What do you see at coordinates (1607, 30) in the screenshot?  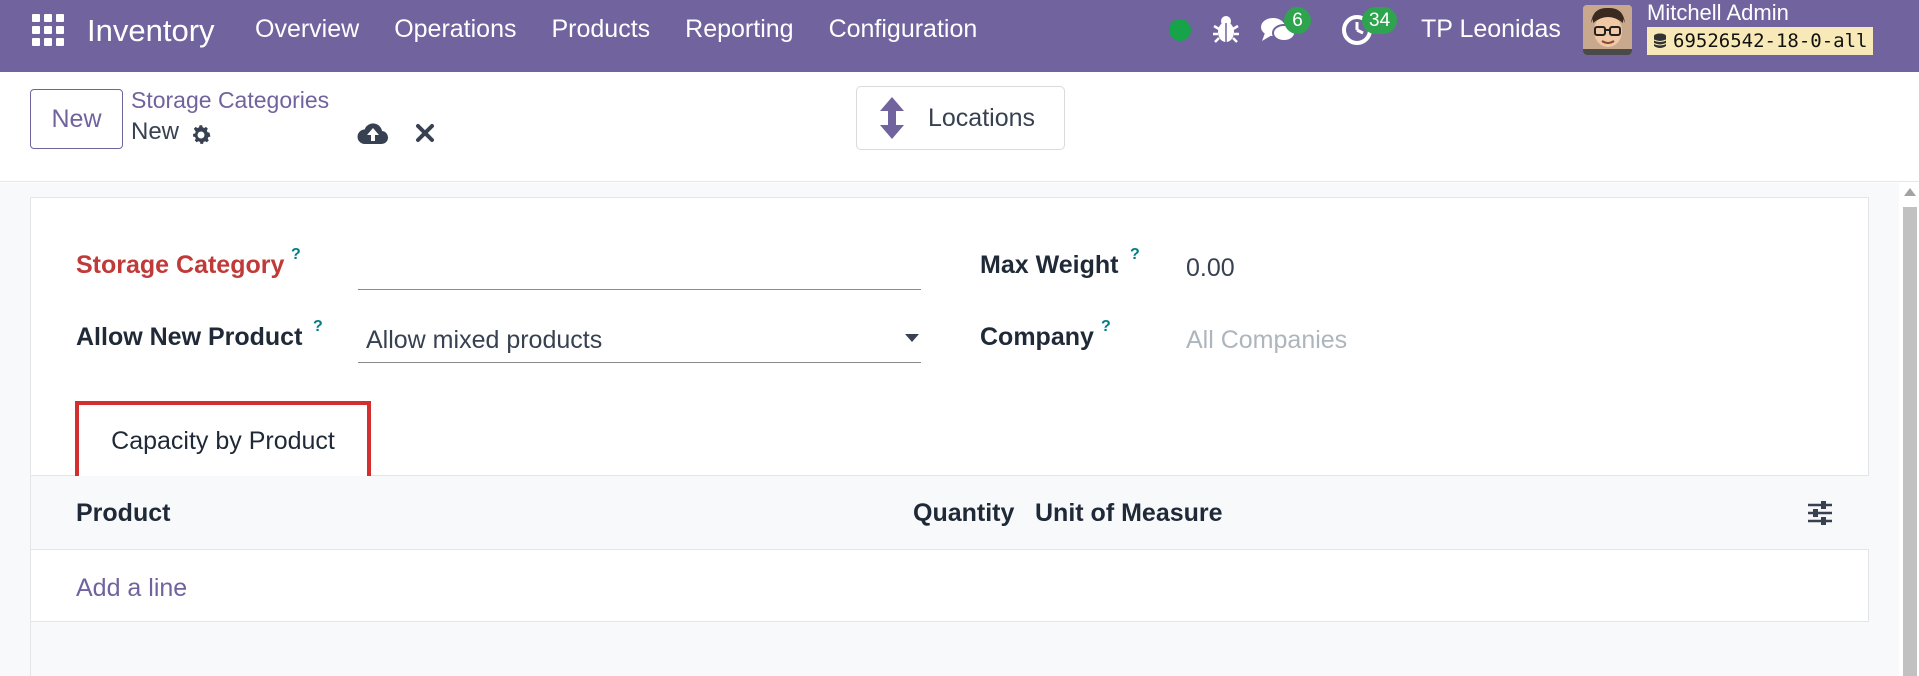 I see `user-avatar` at bounding box center [1607, 30].